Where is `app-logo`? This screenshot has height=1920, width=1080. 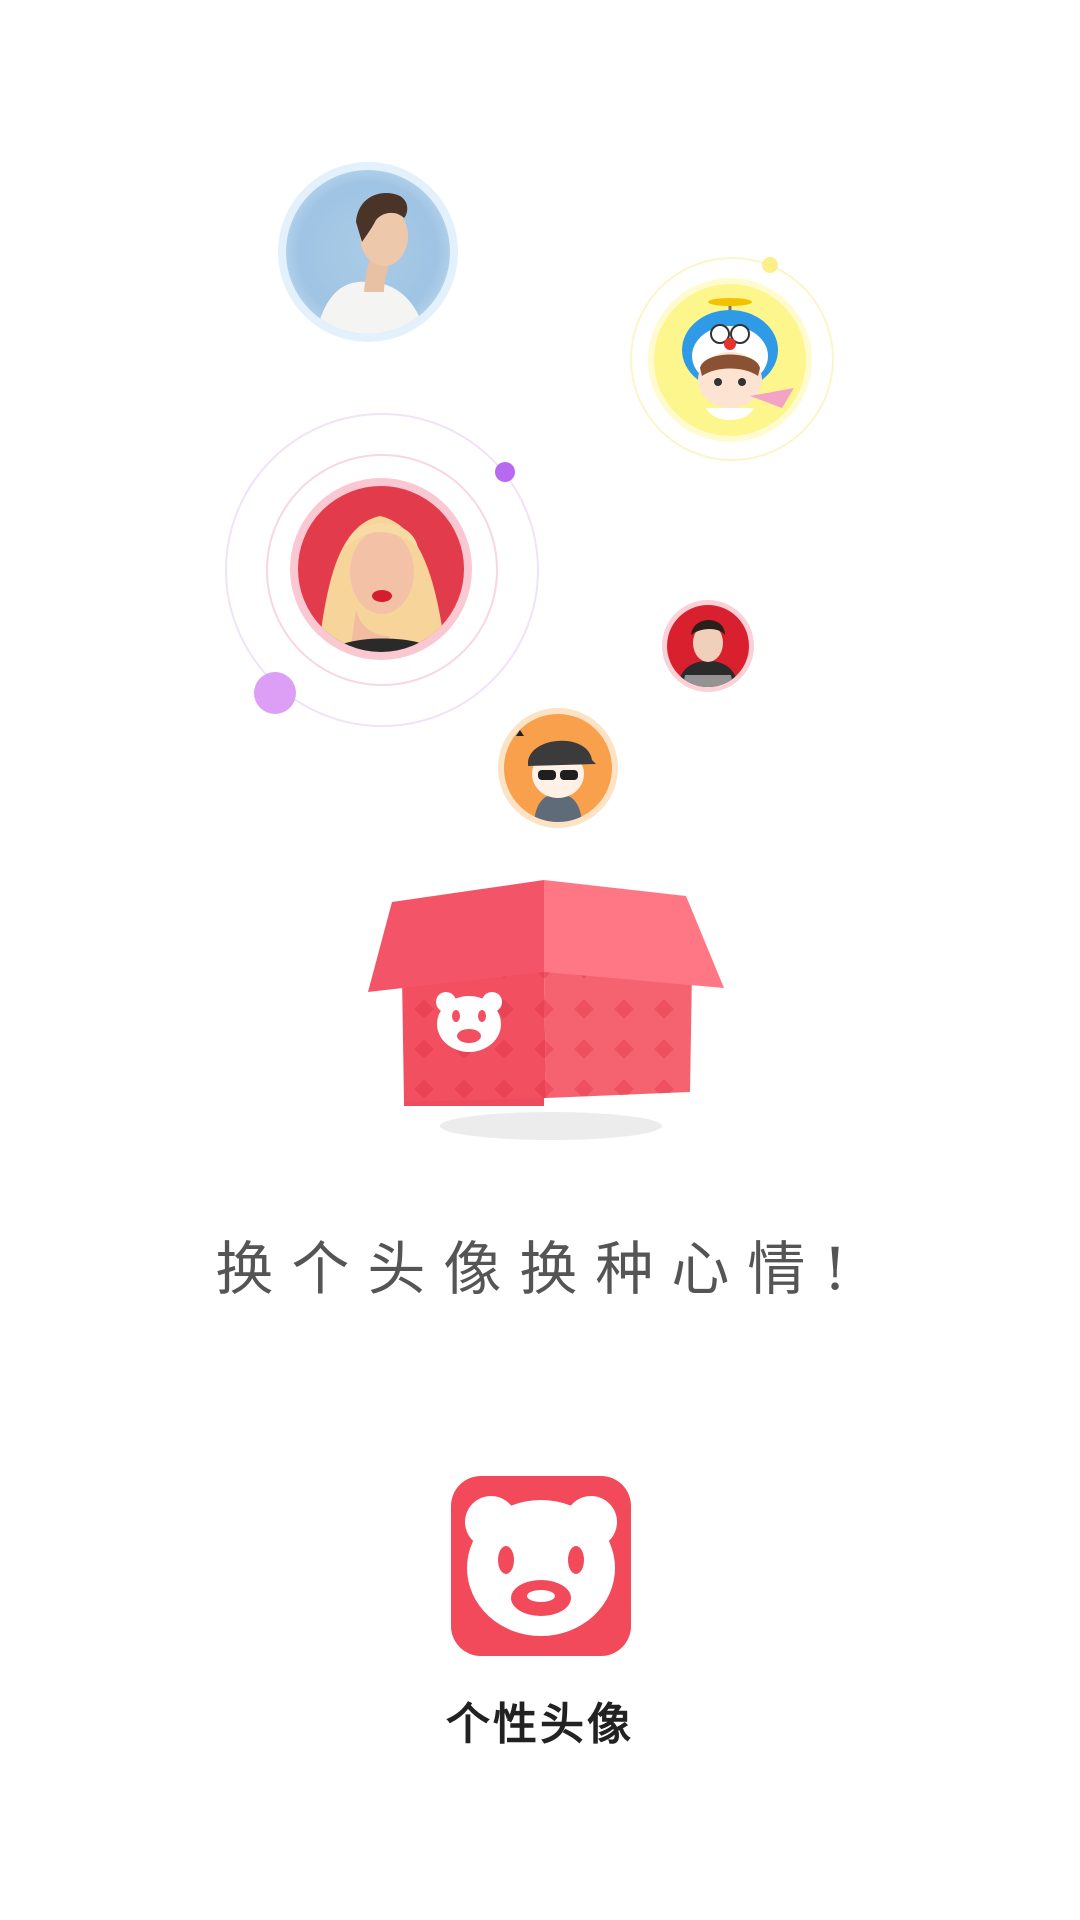 app-logo is located at coordinates (541, 1566).